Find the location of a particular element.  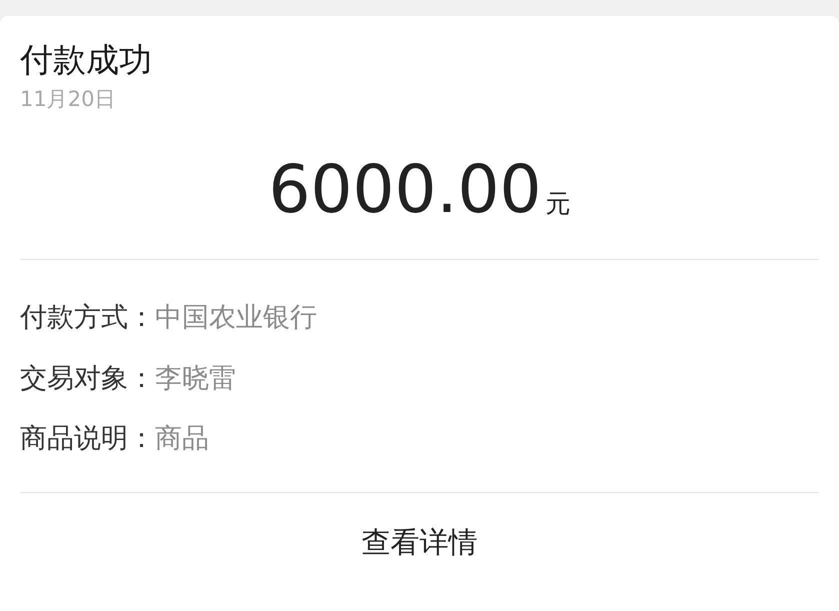

currency-unit: 元 is located at coordinates (557, 204).